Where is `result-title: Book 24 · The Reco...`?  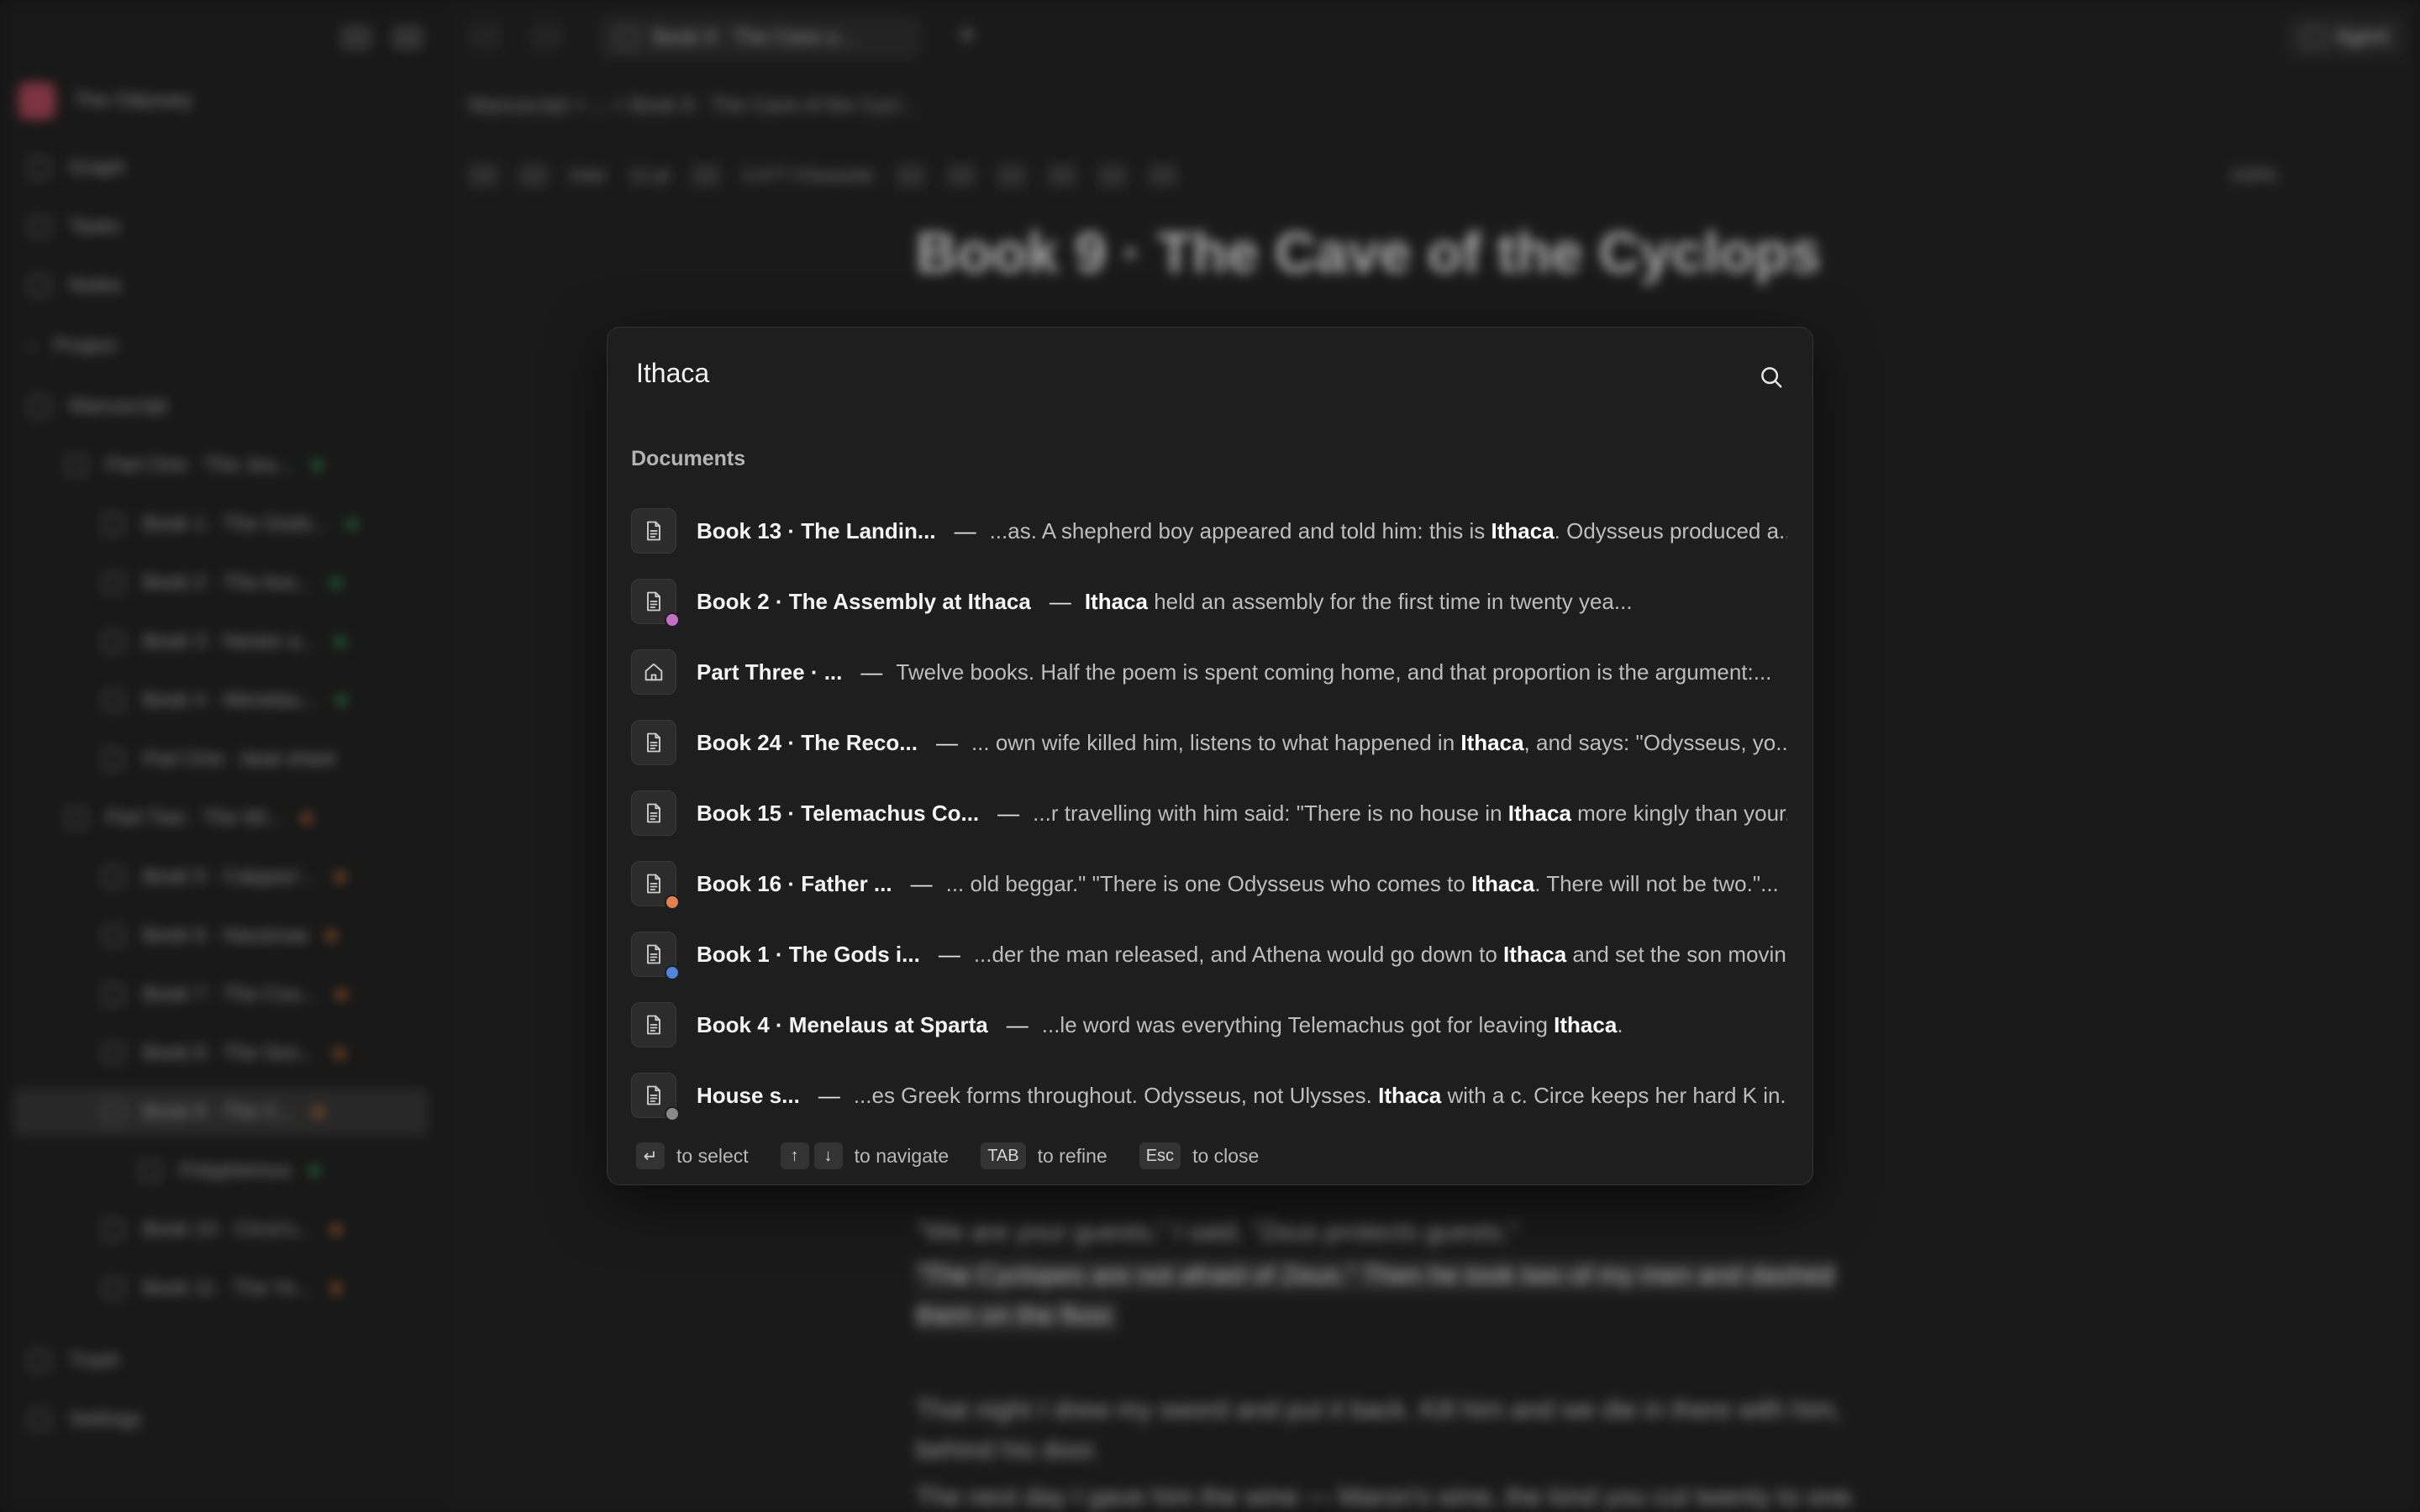 result-title: Book 24 · The Reco... is located at coordinates (808, 742).